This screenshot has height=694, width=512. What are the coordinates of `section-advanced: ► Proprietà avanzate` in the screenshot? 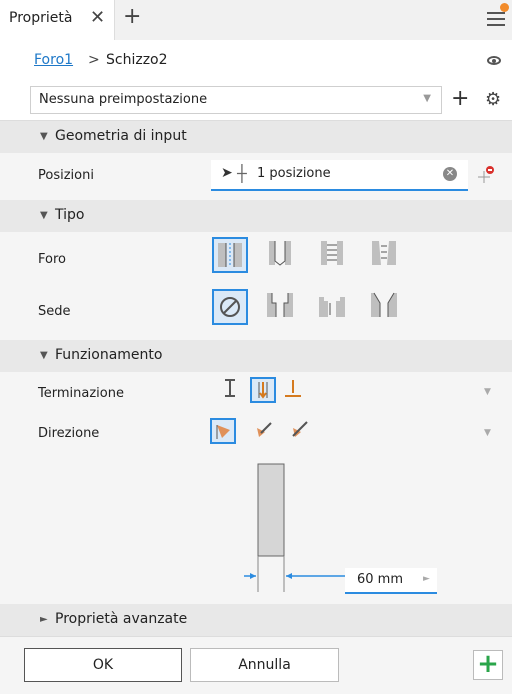 It's located at (256, 620).